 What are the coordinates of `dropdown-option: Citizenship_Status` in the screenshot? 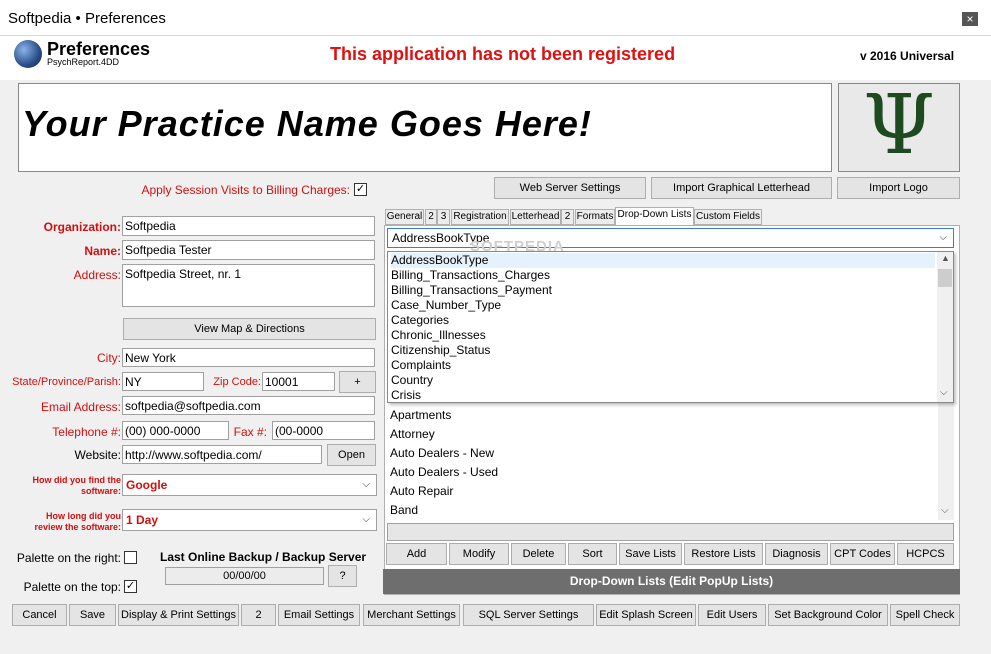 It's located at (440, 350).